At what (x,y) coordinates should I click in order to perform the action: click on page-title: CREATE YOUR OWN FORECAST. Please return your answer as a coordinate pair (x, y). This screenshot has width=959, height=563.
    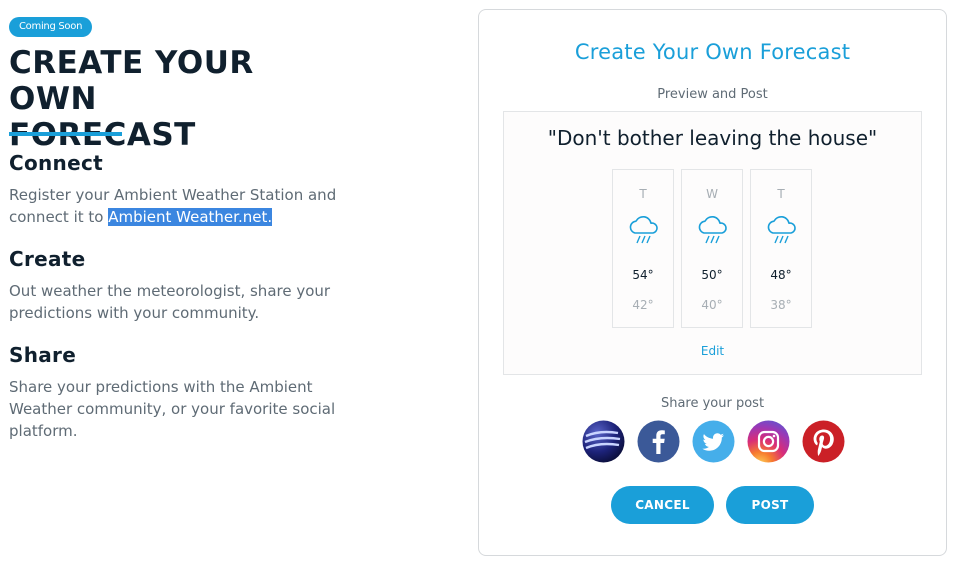
    Looking at the image, I should click on (179, 99).